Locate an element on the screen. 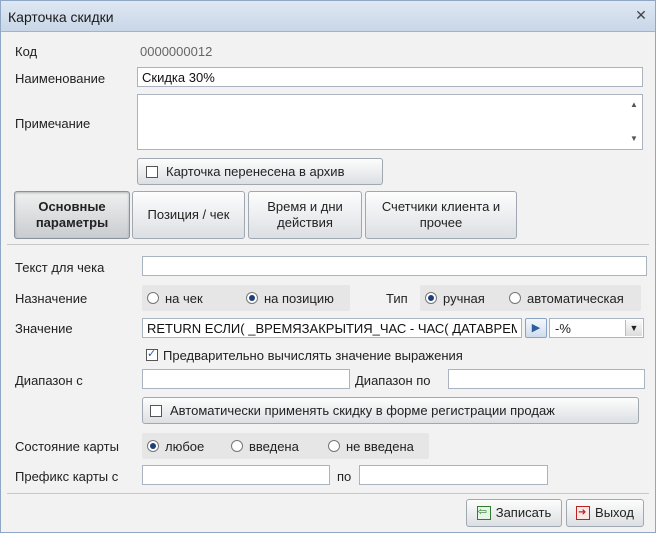 This screenshot has width=656, height=533. save-icon is located at coordinates (483, 512).